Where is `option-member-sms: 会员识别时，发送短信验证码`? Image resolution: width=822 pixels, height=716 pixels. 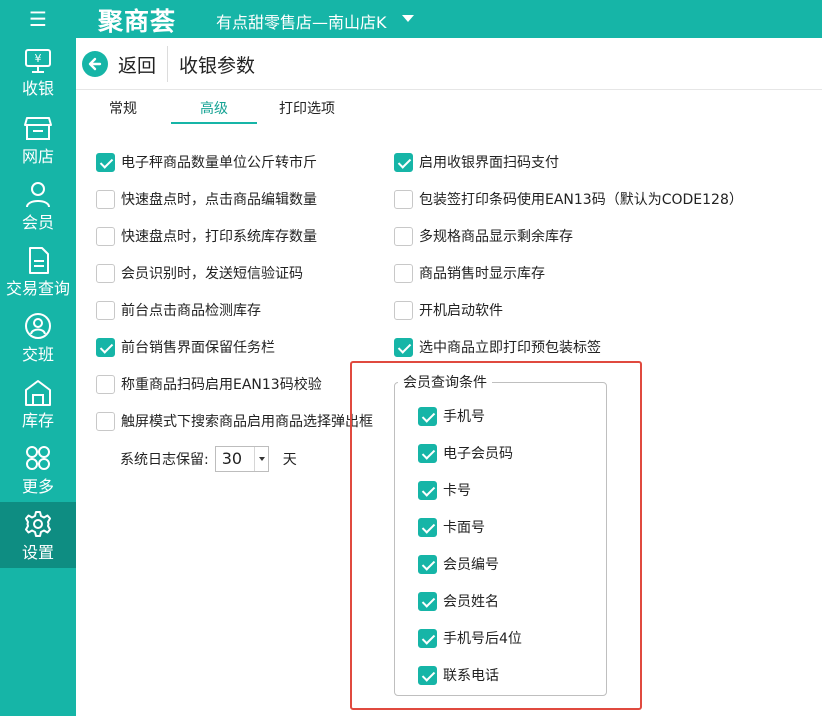
option-member-sms: 会员识别时，发送短信验证码 is located at coordinates (199, 273).